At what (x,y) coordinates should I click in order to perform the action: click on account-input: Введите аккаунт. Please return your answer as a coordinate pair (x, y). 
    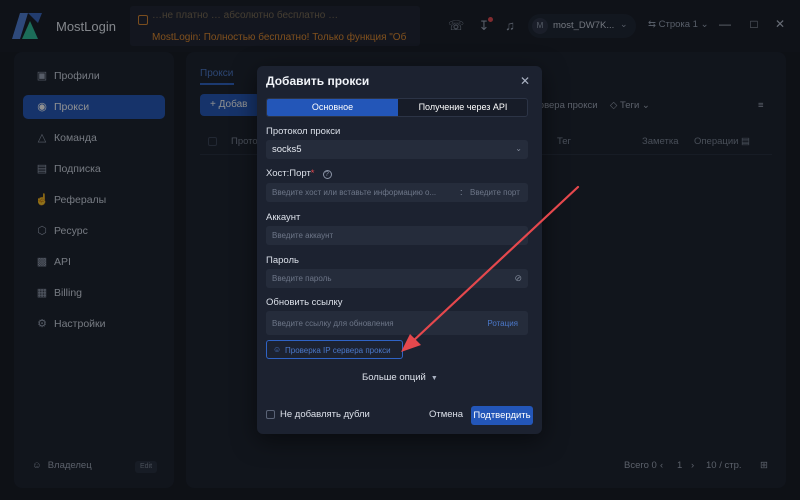
    Looking at the image, I should click on (397, 235).